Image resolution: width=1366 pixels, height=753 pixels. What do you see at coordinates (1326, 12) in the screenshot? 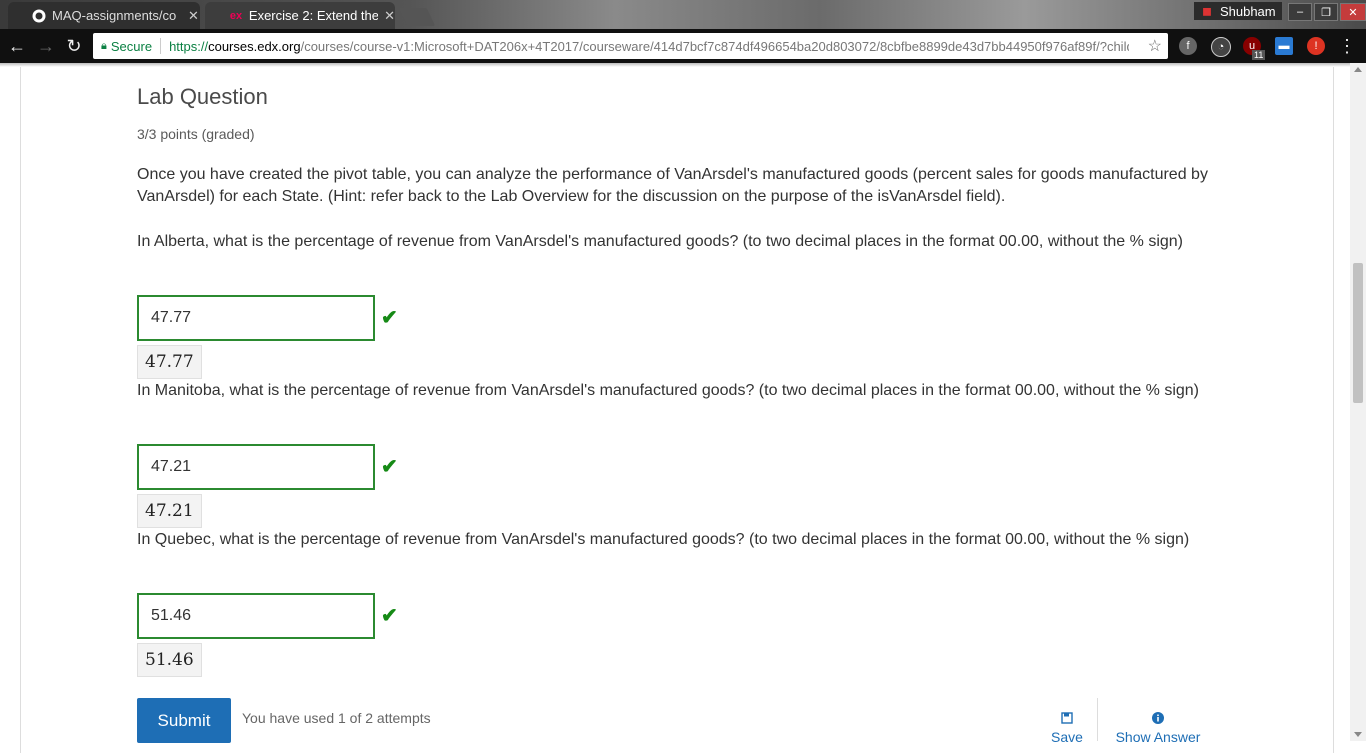
I see `restore-button: ❐` at bounding box center [1326, 12].